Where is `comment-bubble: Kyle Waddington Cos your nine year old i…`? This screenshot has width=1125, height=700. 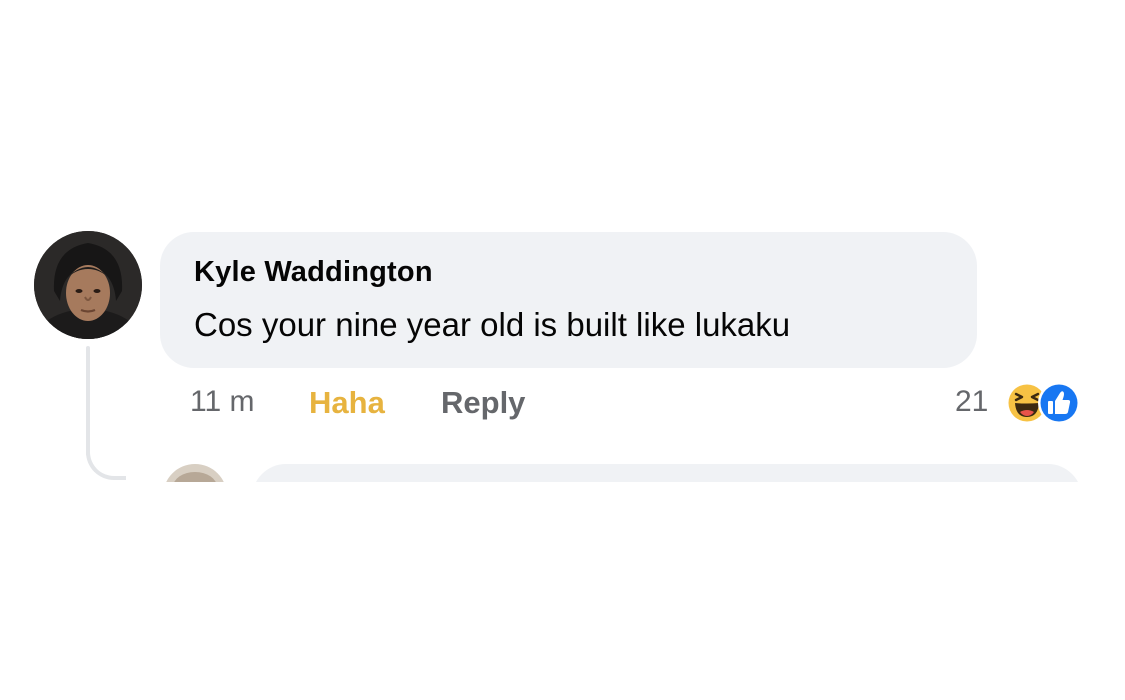 comment-bubble: Kyle Waddington Cos your nine year old i… is located at coordinates (568, 300).